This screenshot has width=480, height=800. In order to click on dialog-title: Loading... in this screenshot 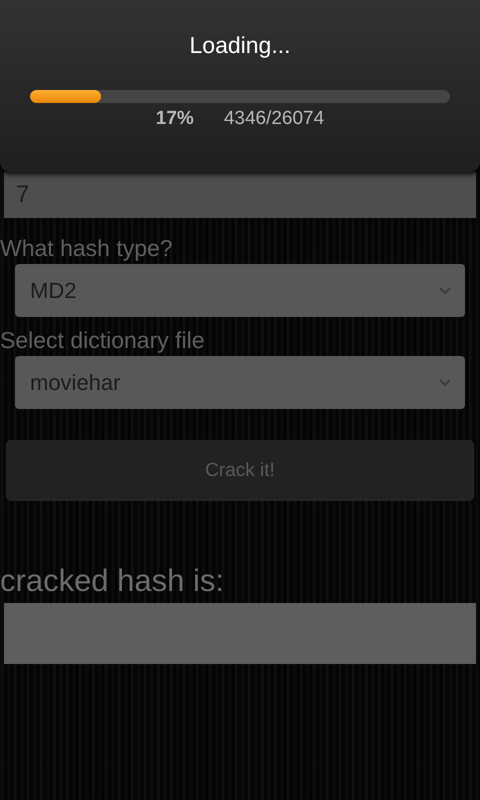, I will do `click(240, 45)`.